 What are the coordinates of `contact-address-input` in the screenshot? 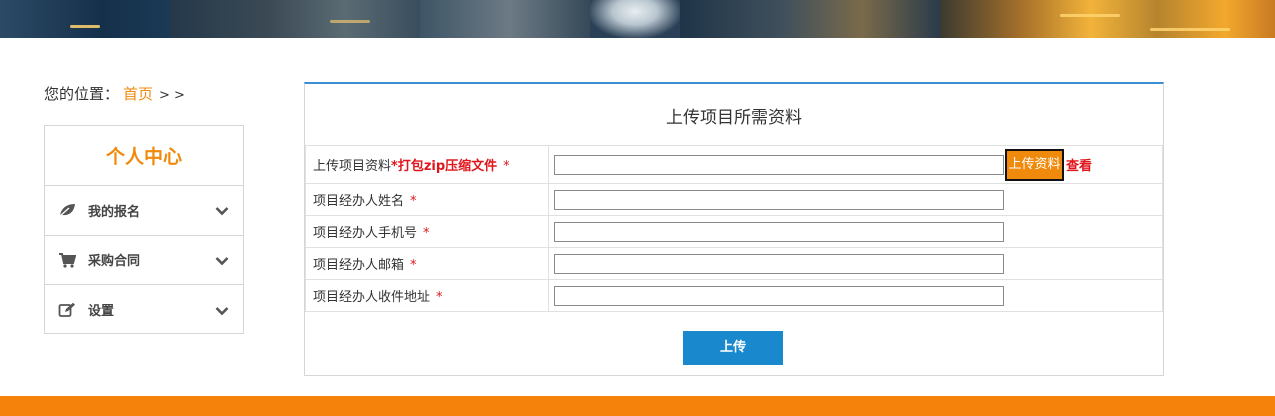 It's located at (779, 295).